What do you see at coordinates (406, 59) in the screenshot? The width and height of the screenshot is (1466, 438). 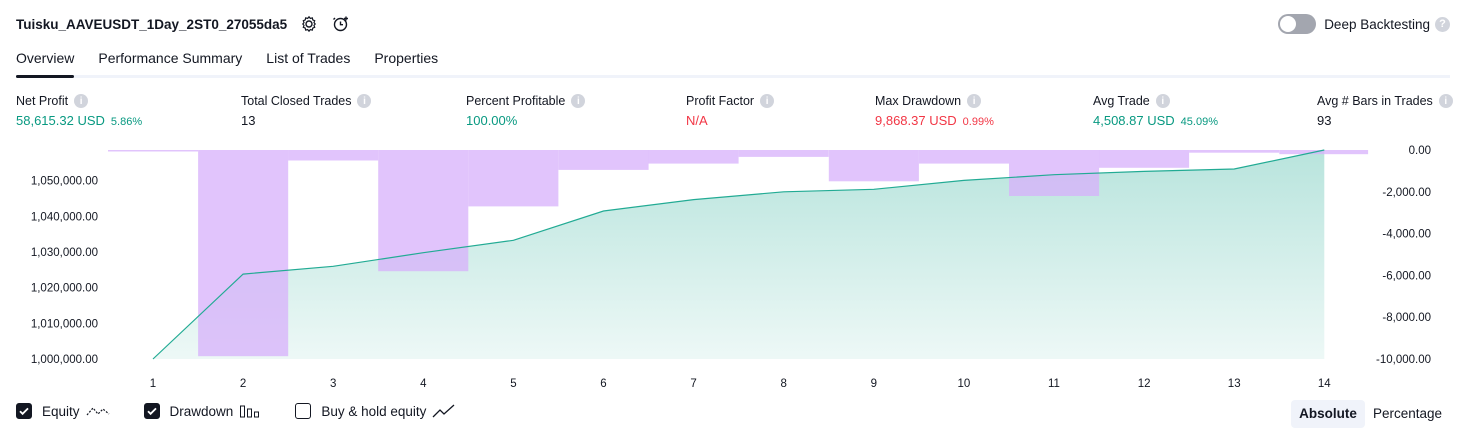 I see `tab-properties: Properties` at bounding box center [406, 59].